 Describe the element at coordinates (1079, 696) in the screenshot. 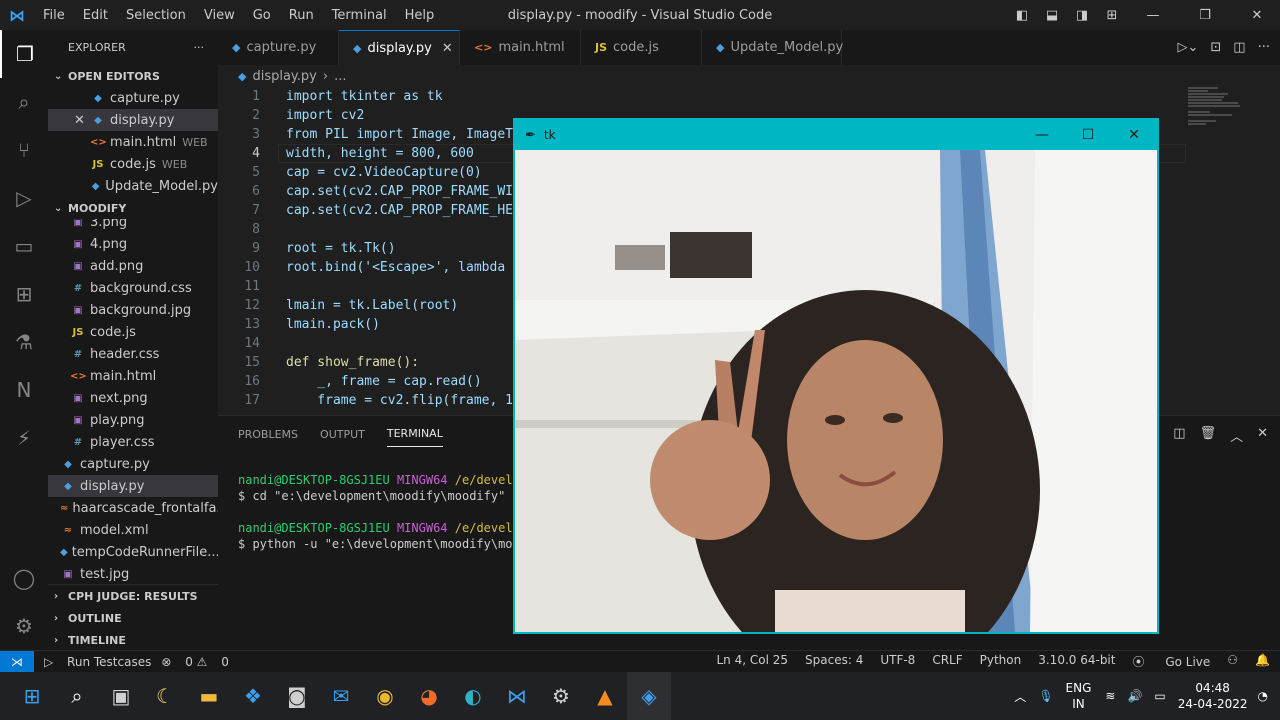

I see `language-indicator: ENG IN` at that location.